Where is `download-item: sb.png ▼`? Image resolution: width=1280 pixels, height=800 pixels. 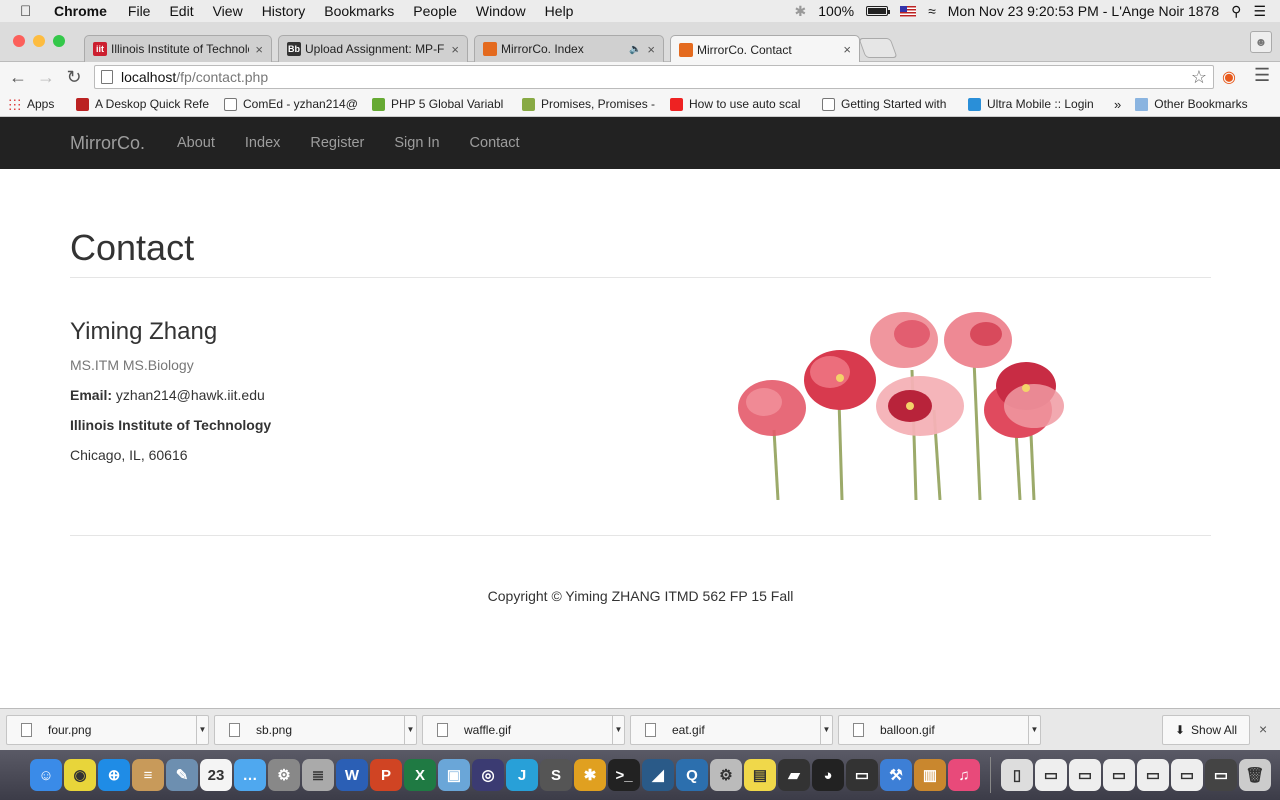
download-item: sb.png ▼ is located at coordinates (315, 730).